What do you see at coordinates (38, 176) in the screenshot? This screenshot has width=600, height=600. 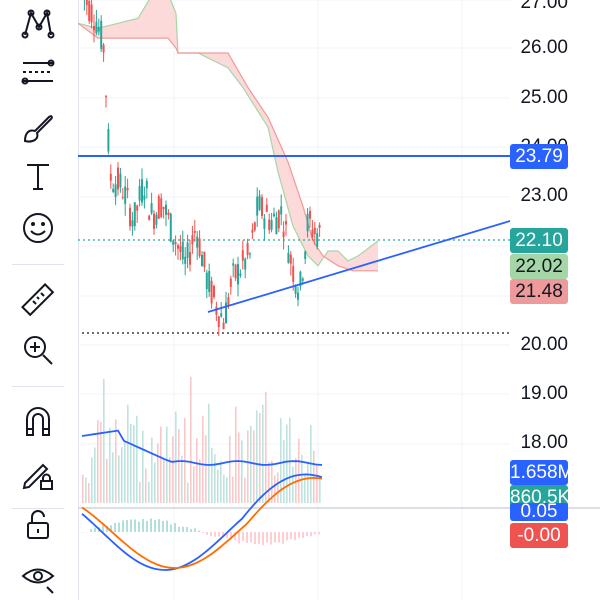 I see `text-tool-button` at bounding box center [38, 176].